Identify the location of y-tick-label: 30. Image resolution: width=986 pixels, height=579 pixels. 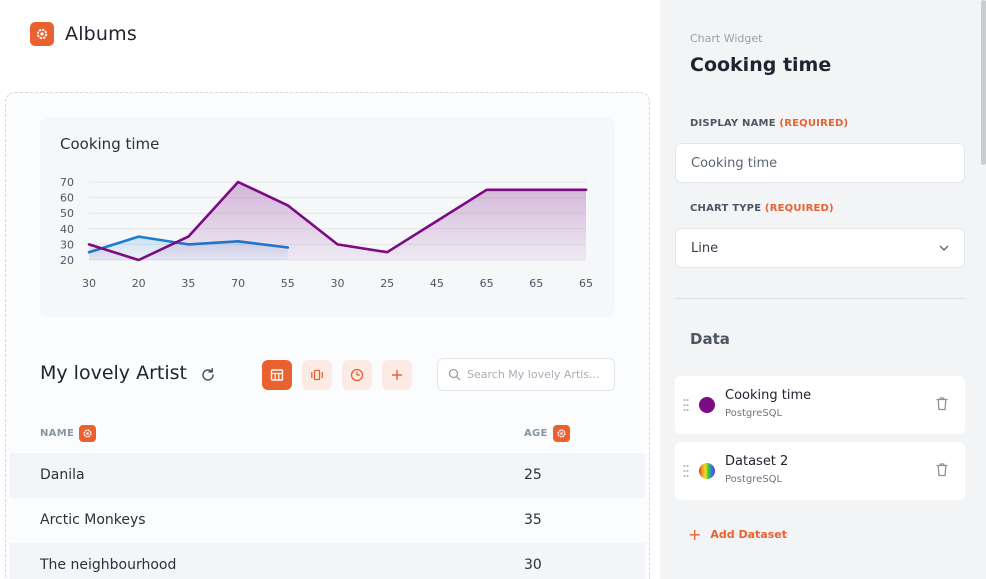
(67, 244).